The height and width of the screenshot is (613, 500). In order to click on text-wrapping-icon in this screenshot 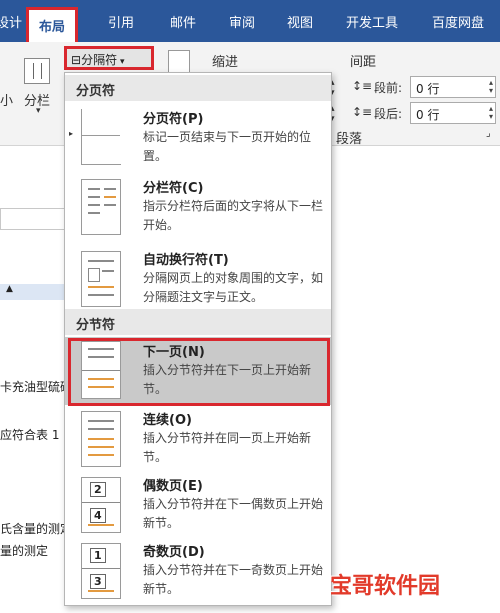, I will do `click(101, 279)`.